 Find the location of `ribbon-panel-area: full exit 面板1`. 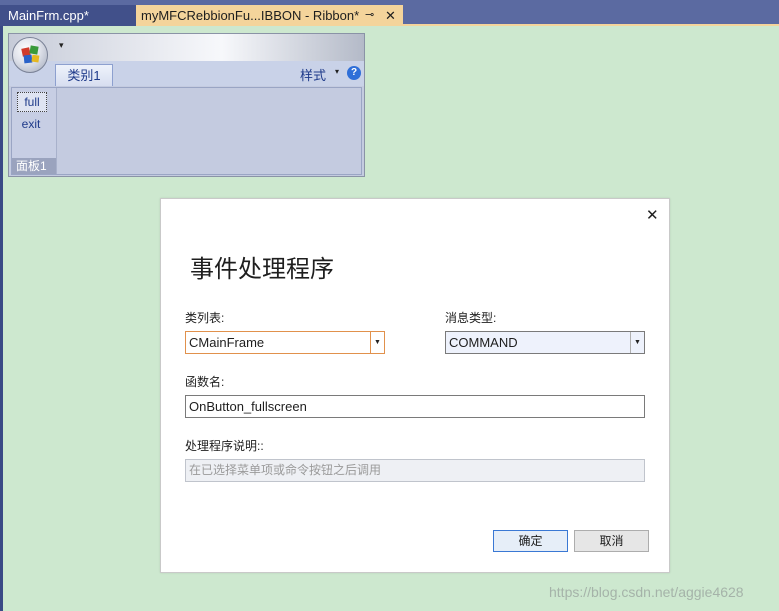

ribbon-panel-area: full exit 面板1 is located at coordinates (186, 131).